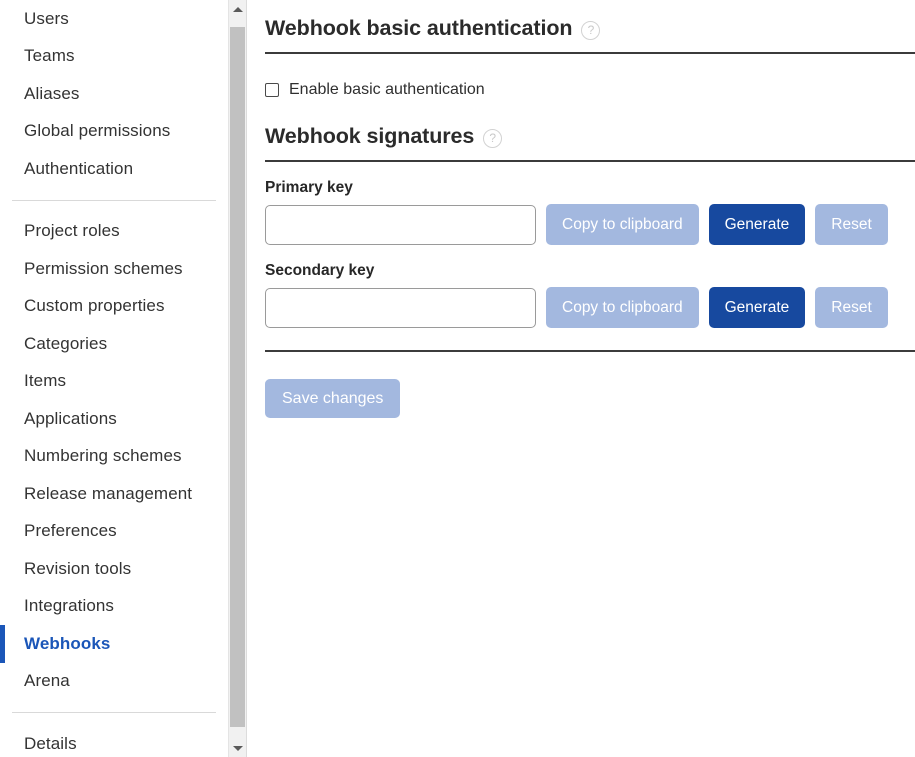  Describe the element at coordinates (114, 19) in the screenshot. I see `sidebar-item-users: Users` at that location.